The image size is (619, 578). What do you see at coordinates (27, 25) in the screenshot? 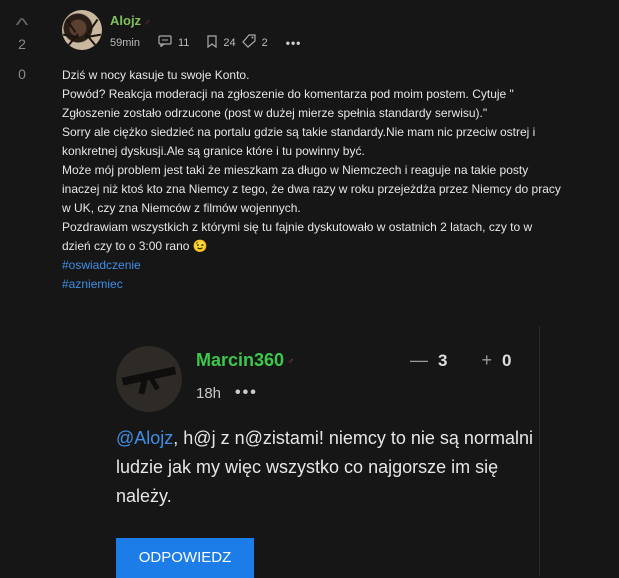
I see `vote-up-chevron-icon: ^` at bounding box center [27, 25].